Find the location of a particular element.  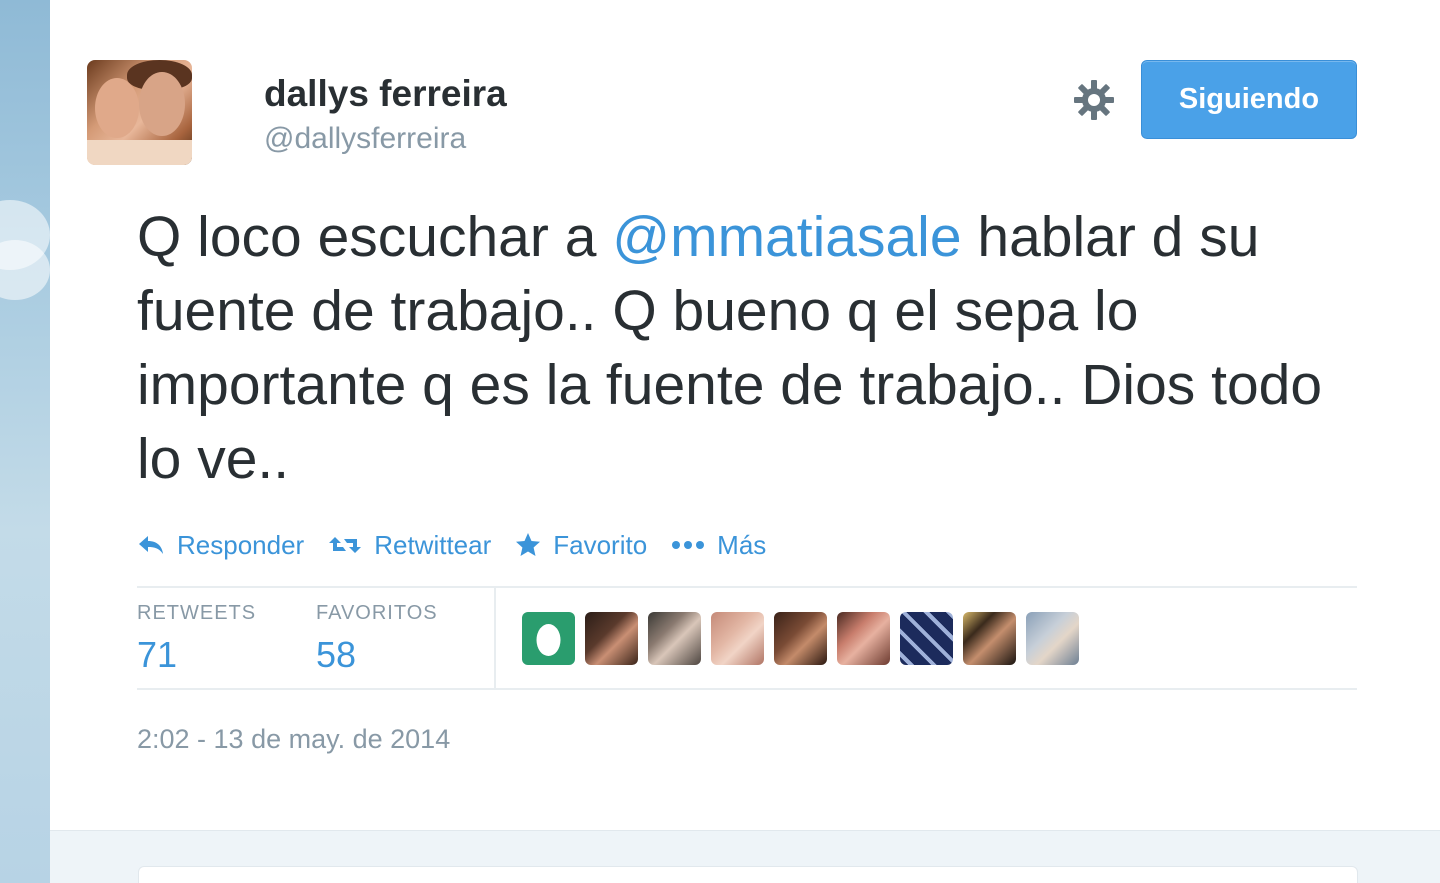

divider-bottom is located at coordinates (747, 689).